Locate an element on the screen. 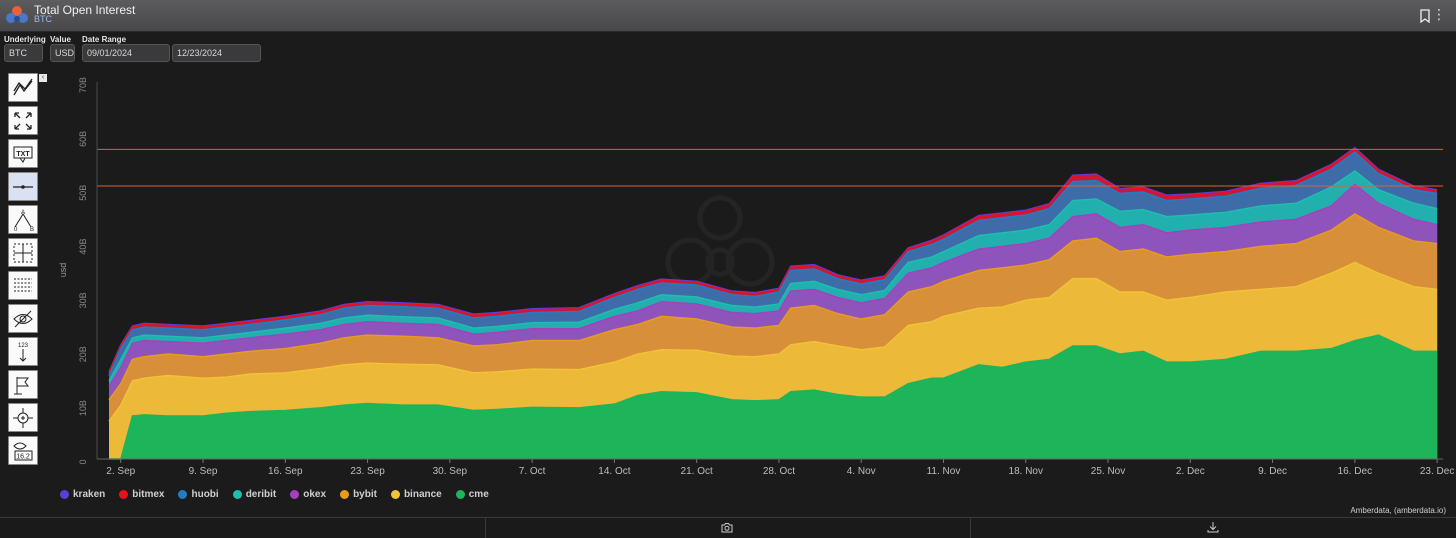  x-tick-label: 9. Sep is located at coordinates (203, 471).